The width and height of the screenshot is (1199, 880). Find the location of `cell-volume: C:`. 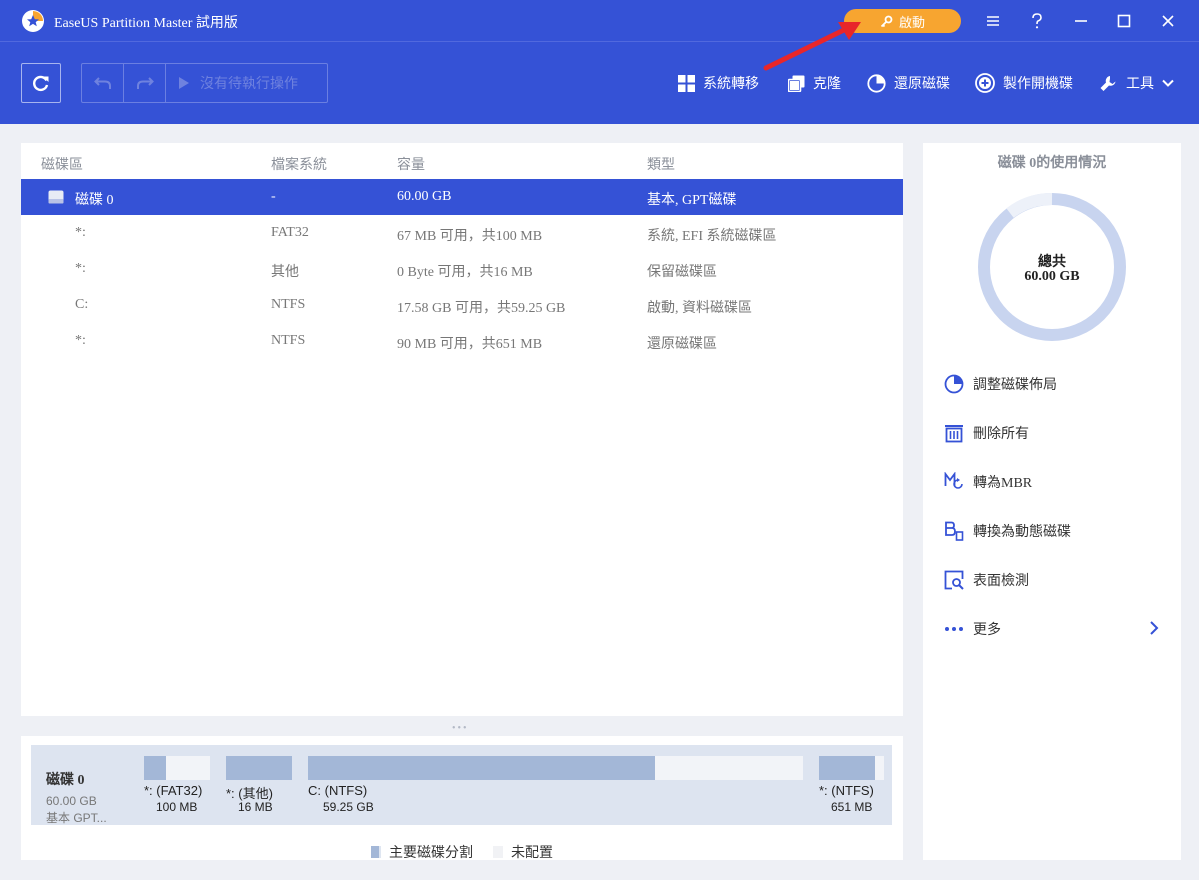

cell-volume: C: is located at coordinates (82, 304).